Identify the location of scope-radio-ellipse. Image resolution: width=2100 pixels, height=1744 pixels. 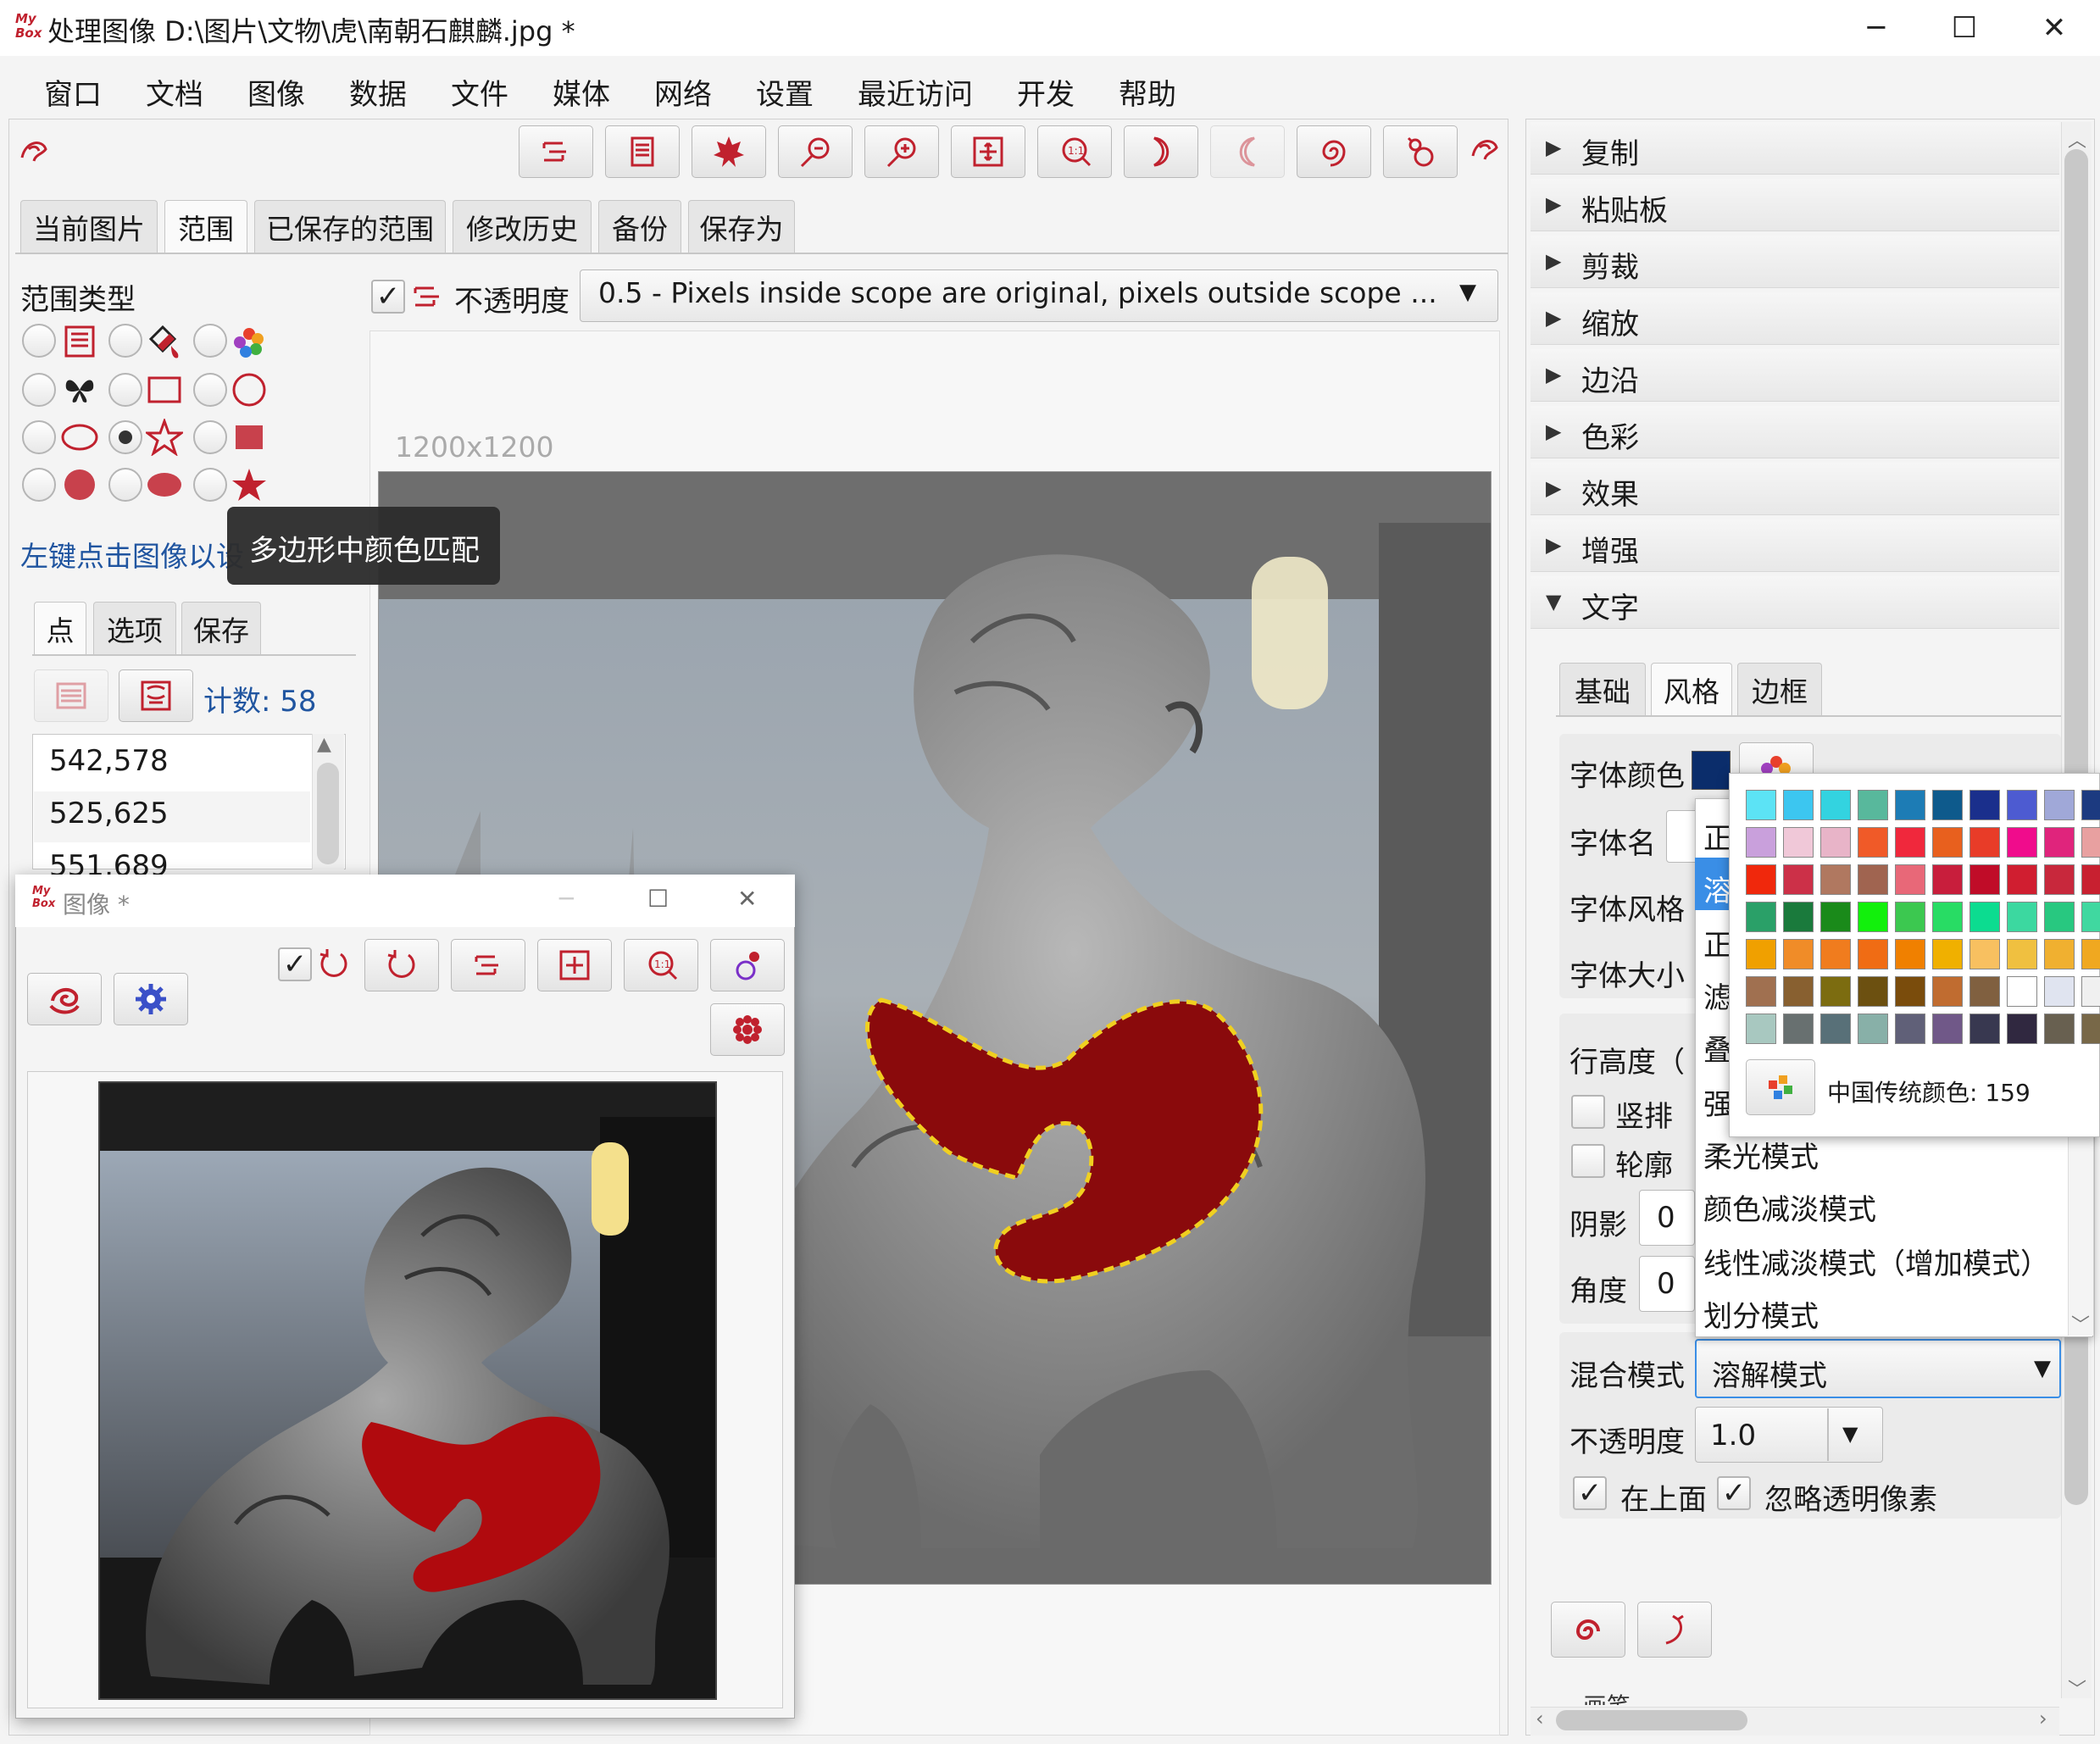
(39, 437).